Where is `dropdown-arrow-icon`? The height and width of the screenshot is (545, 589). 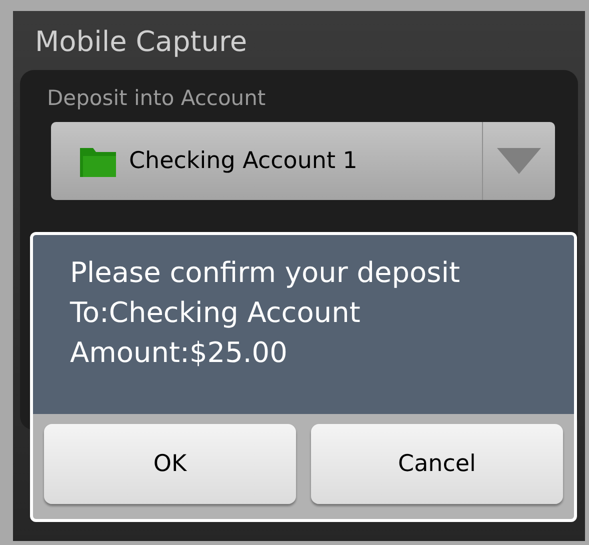 dropdown-arrow-icon is located at coordinates (519, 161).